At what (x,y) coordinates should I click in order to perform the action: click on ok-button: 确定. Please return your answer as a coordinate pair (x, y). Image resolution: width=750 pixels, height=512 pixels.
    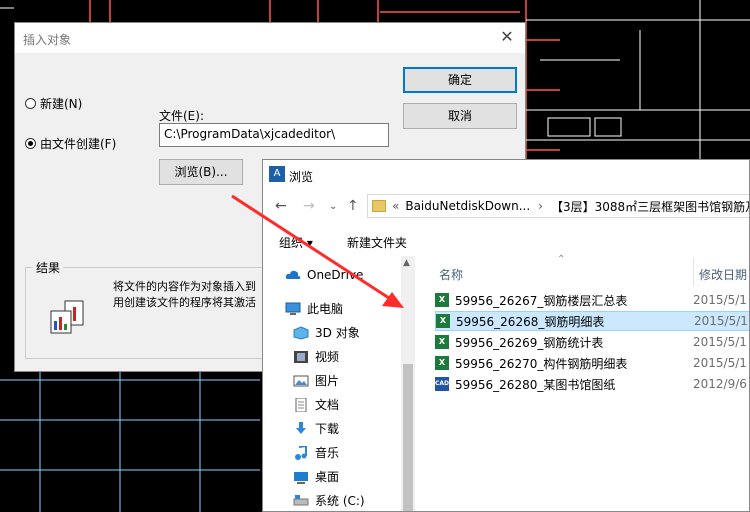
    Looking at the image, I should click on (460, 80).